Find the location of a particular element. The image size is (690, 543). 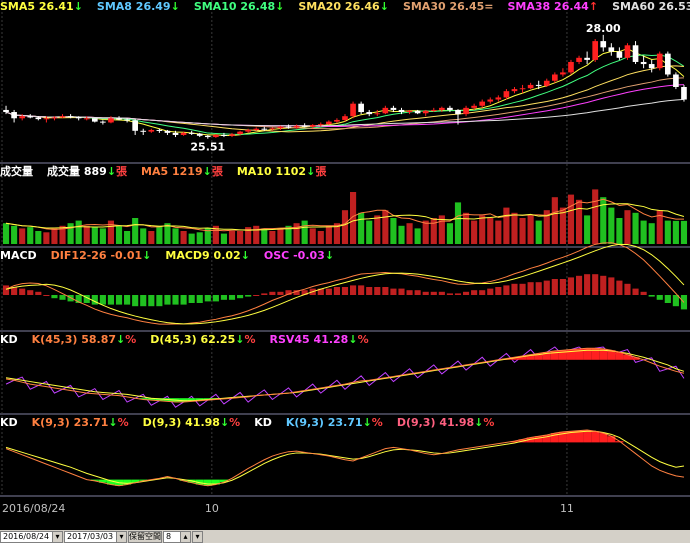

legend-label: K(9,3) is located at coordinates (50, 422).